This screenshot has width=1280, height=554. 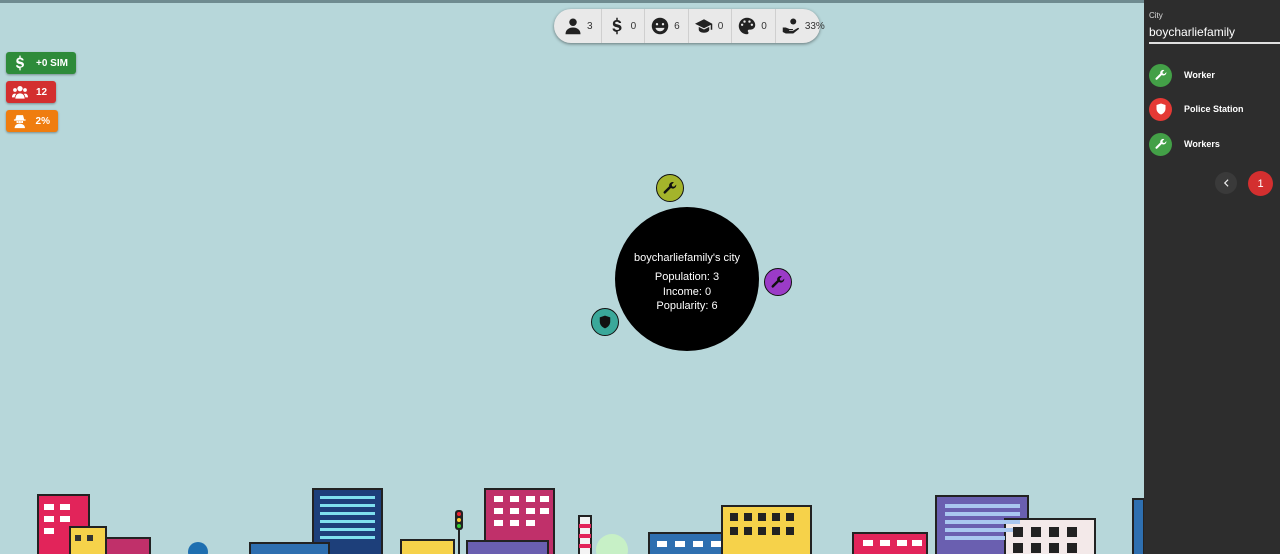 What do you see at coordinates (660, 26) in the screenshot?
I see `smile-icon` at bounding box center [660, 26].